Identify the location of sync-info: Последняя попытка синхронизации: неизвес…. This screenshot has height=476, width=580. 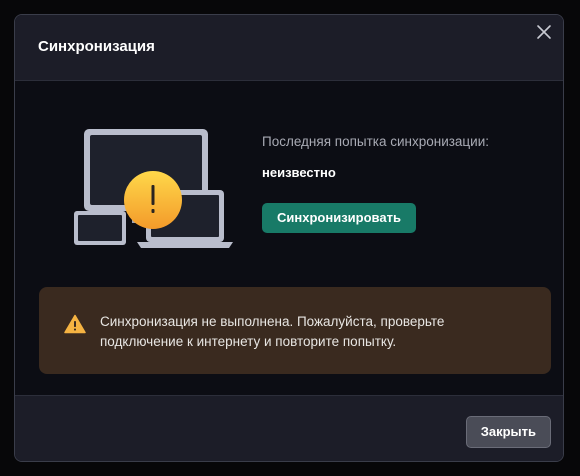
(375, 183).